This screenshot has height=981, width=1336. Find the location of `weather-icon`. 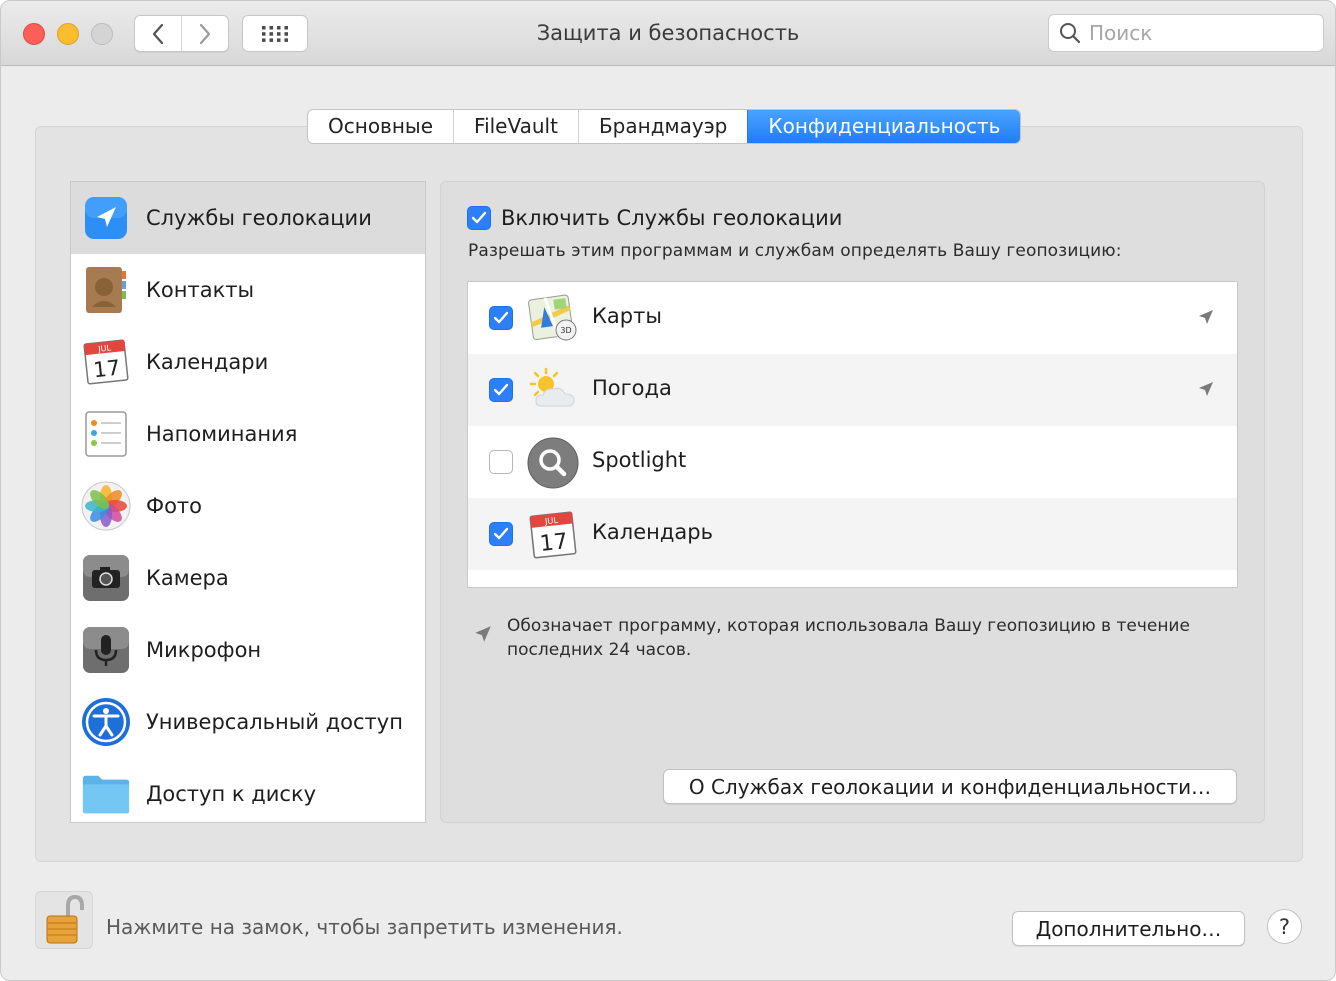

weather-icon is located at coordinates (553, 391).